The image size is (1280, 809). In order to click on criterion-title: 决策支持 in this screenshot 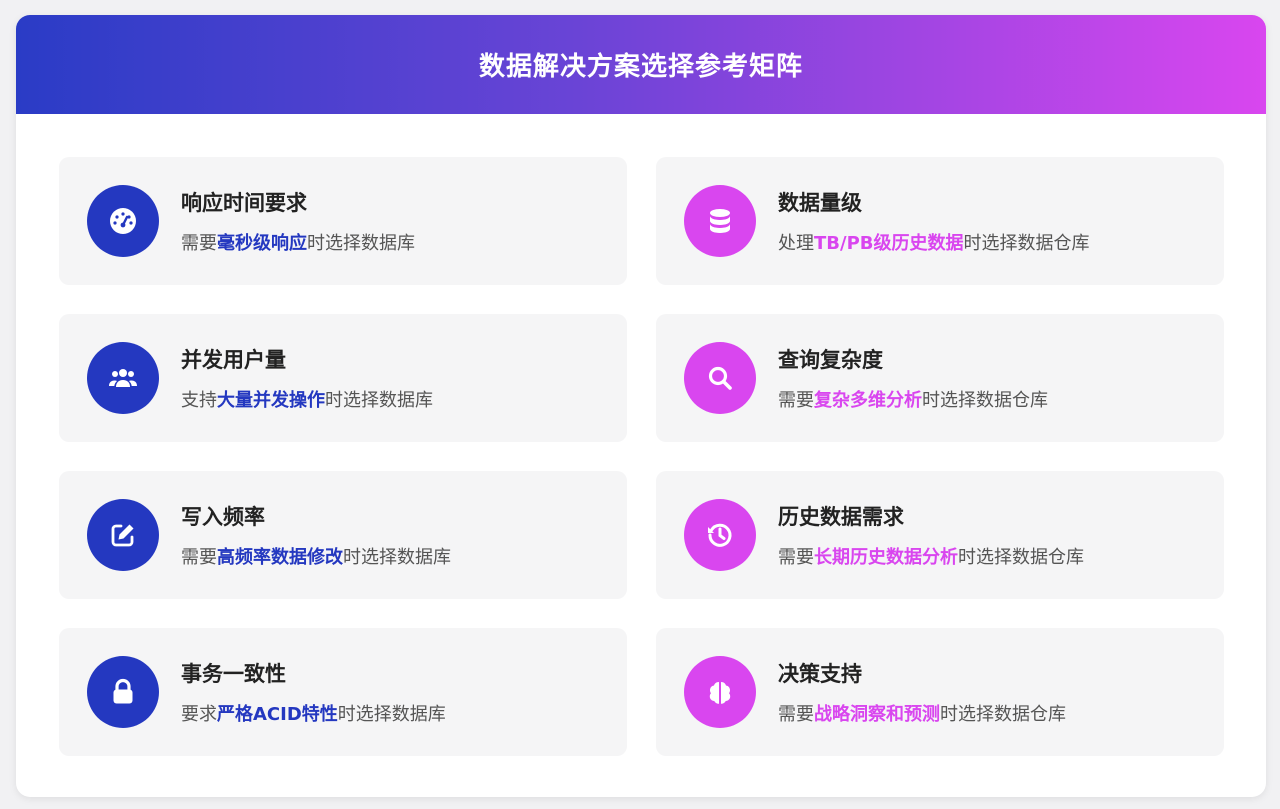, I will do `click(820, 674)`.